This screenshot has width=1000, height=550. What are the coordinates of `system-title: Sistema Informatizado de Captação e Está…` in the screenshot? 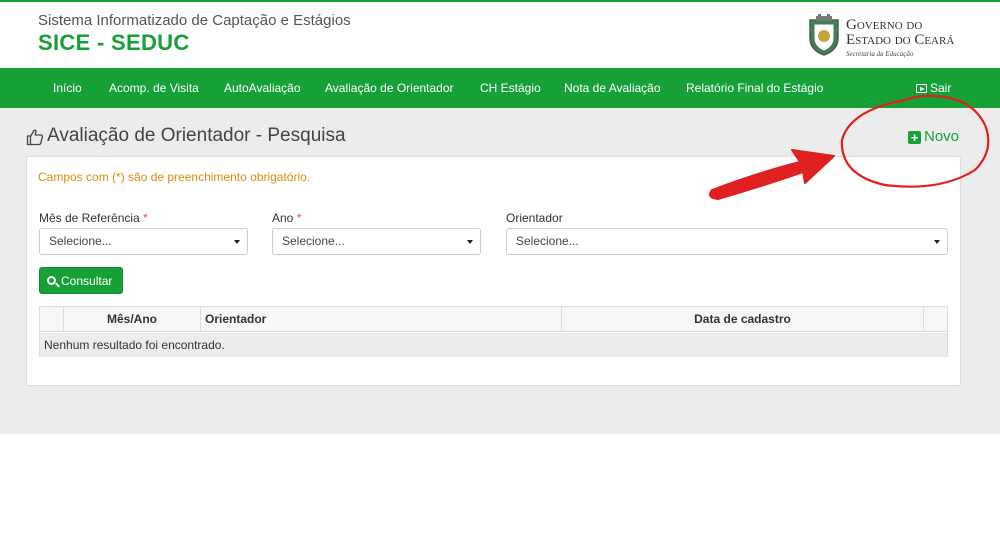 It's located at (194, 20).